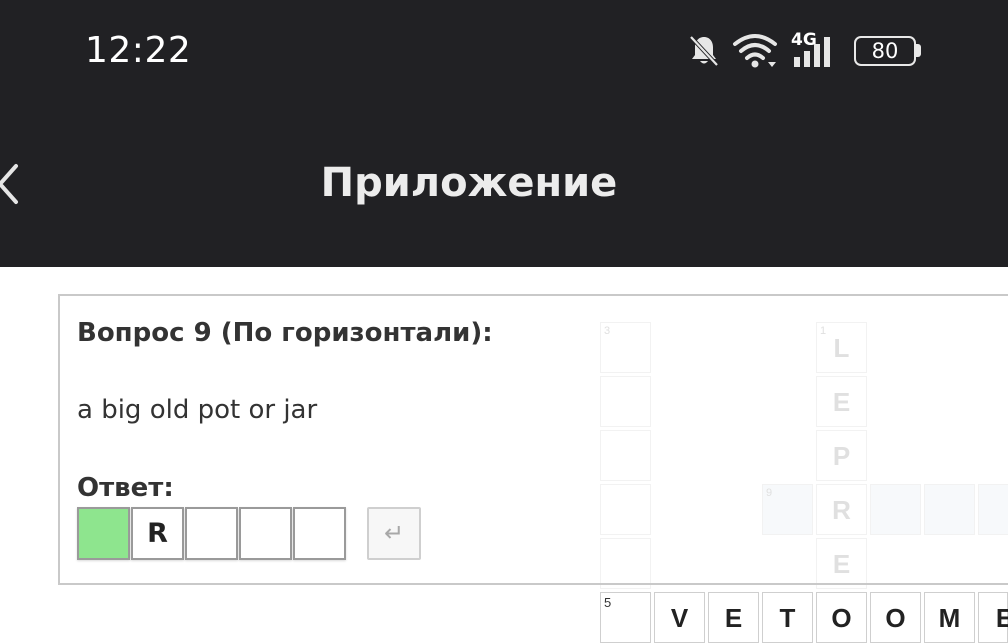 This screenshot has height=644, width=1008. I want to click on battery-cap, so click(918, 50).